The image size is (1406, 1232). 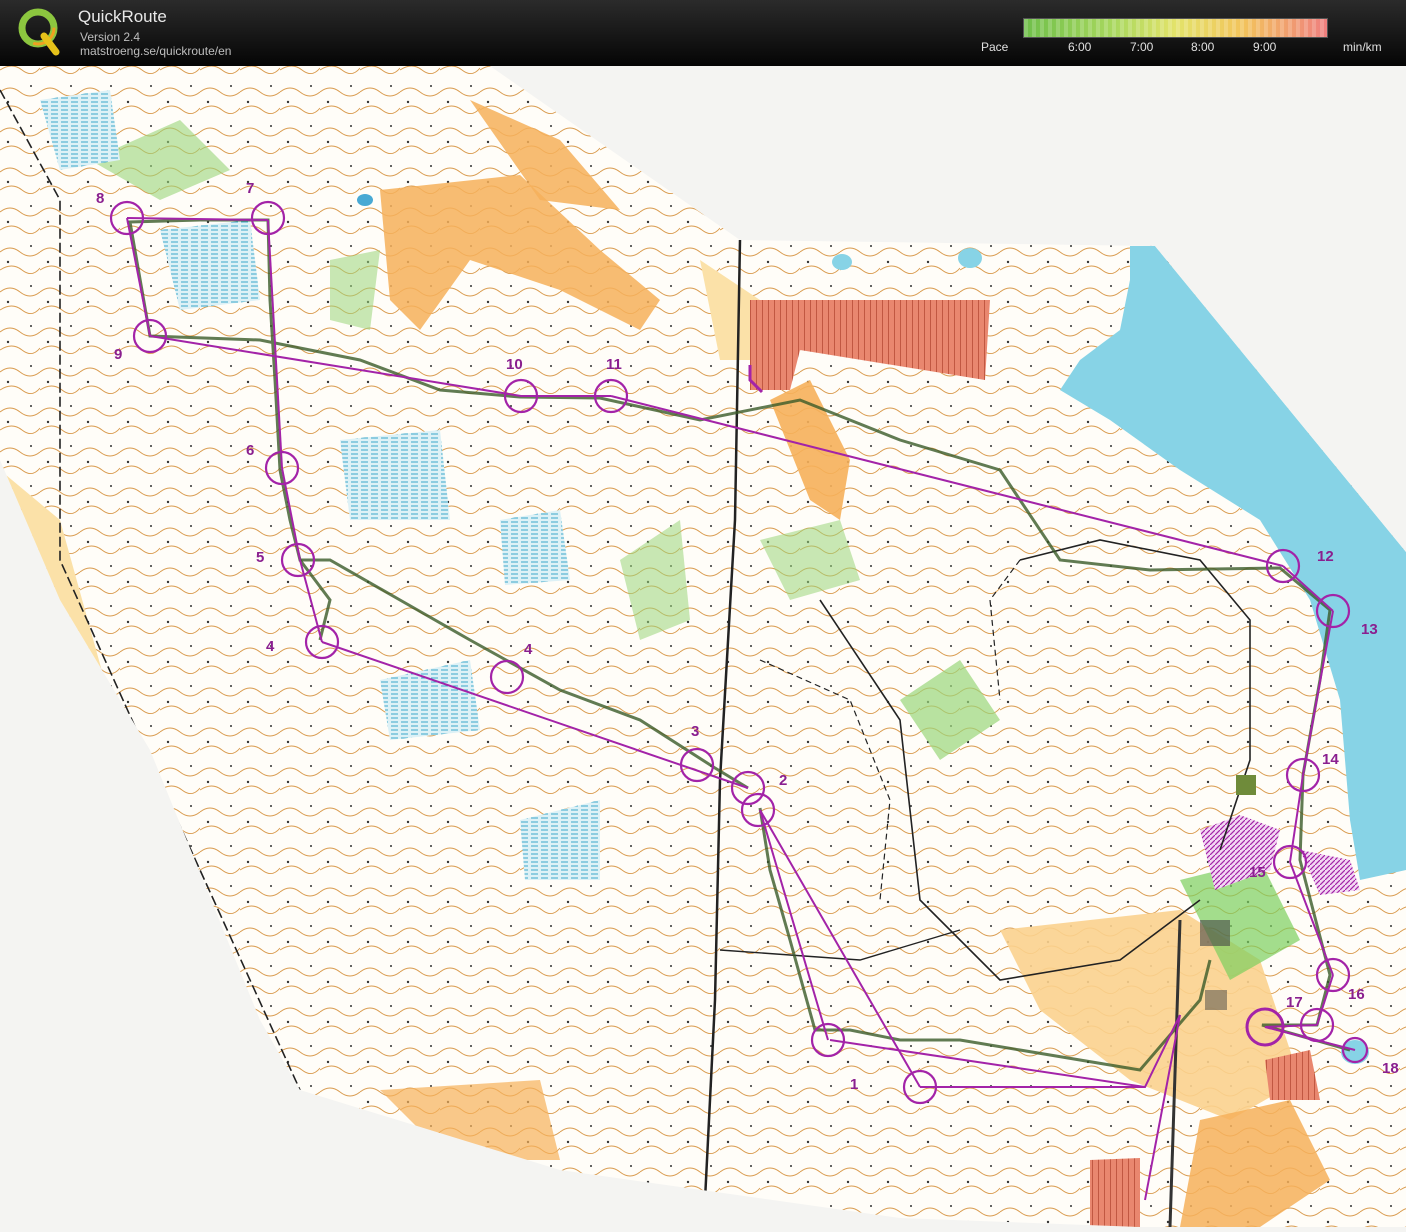 What do you see at coordinates (1390, 1068) in the screenshot?
I see `control-label-18: 18` at bounding box center [1390, 1068].